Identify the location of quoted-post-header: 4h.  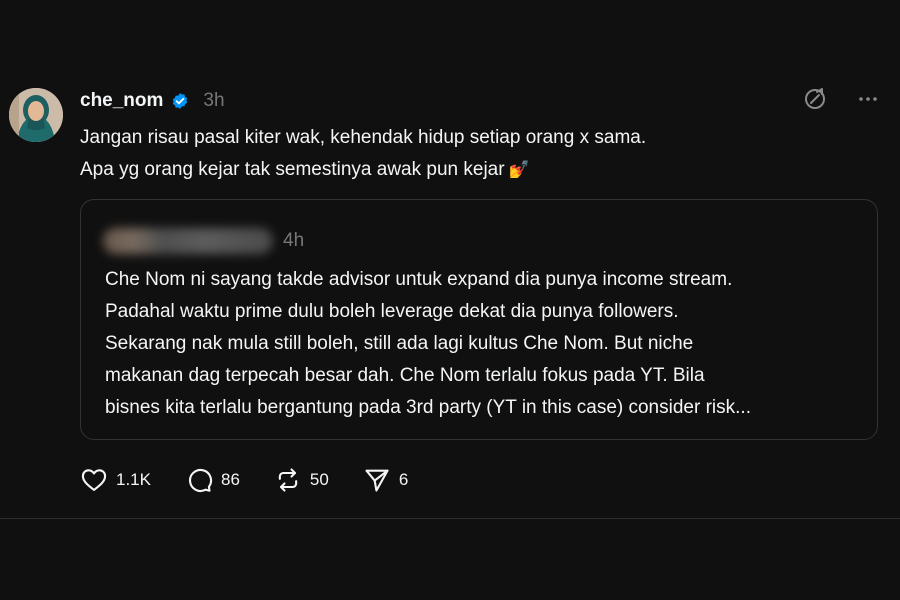
(203, 241).